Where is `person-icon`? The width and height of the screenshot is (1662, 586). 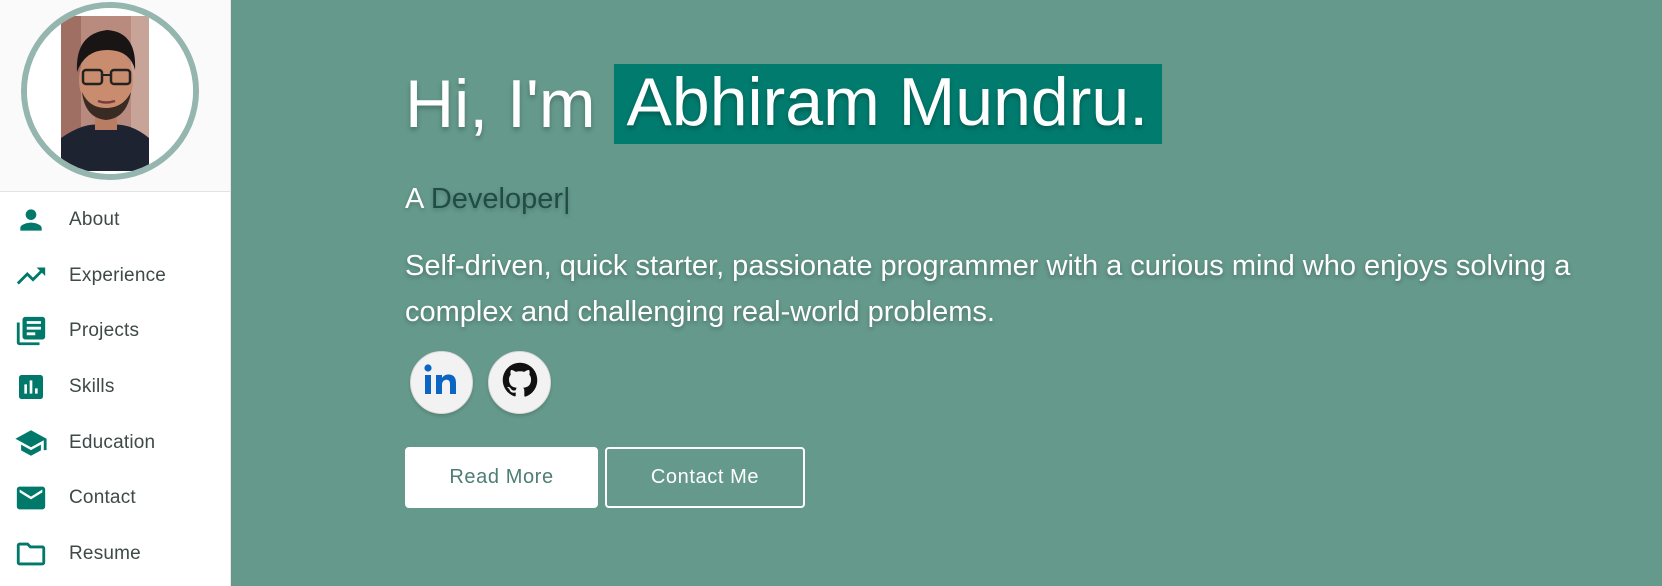
person-icon is located at coordinates (31, 220).